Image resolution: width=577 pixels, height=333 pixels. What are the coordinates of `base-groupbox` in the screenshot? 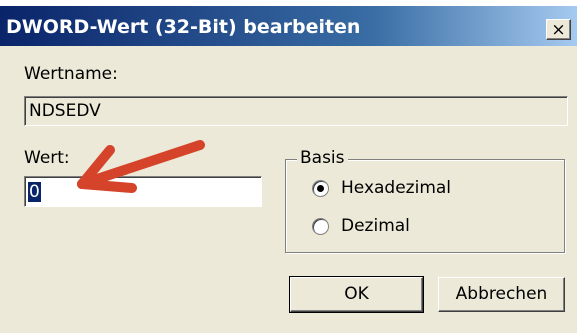 It's located at (425, 206).